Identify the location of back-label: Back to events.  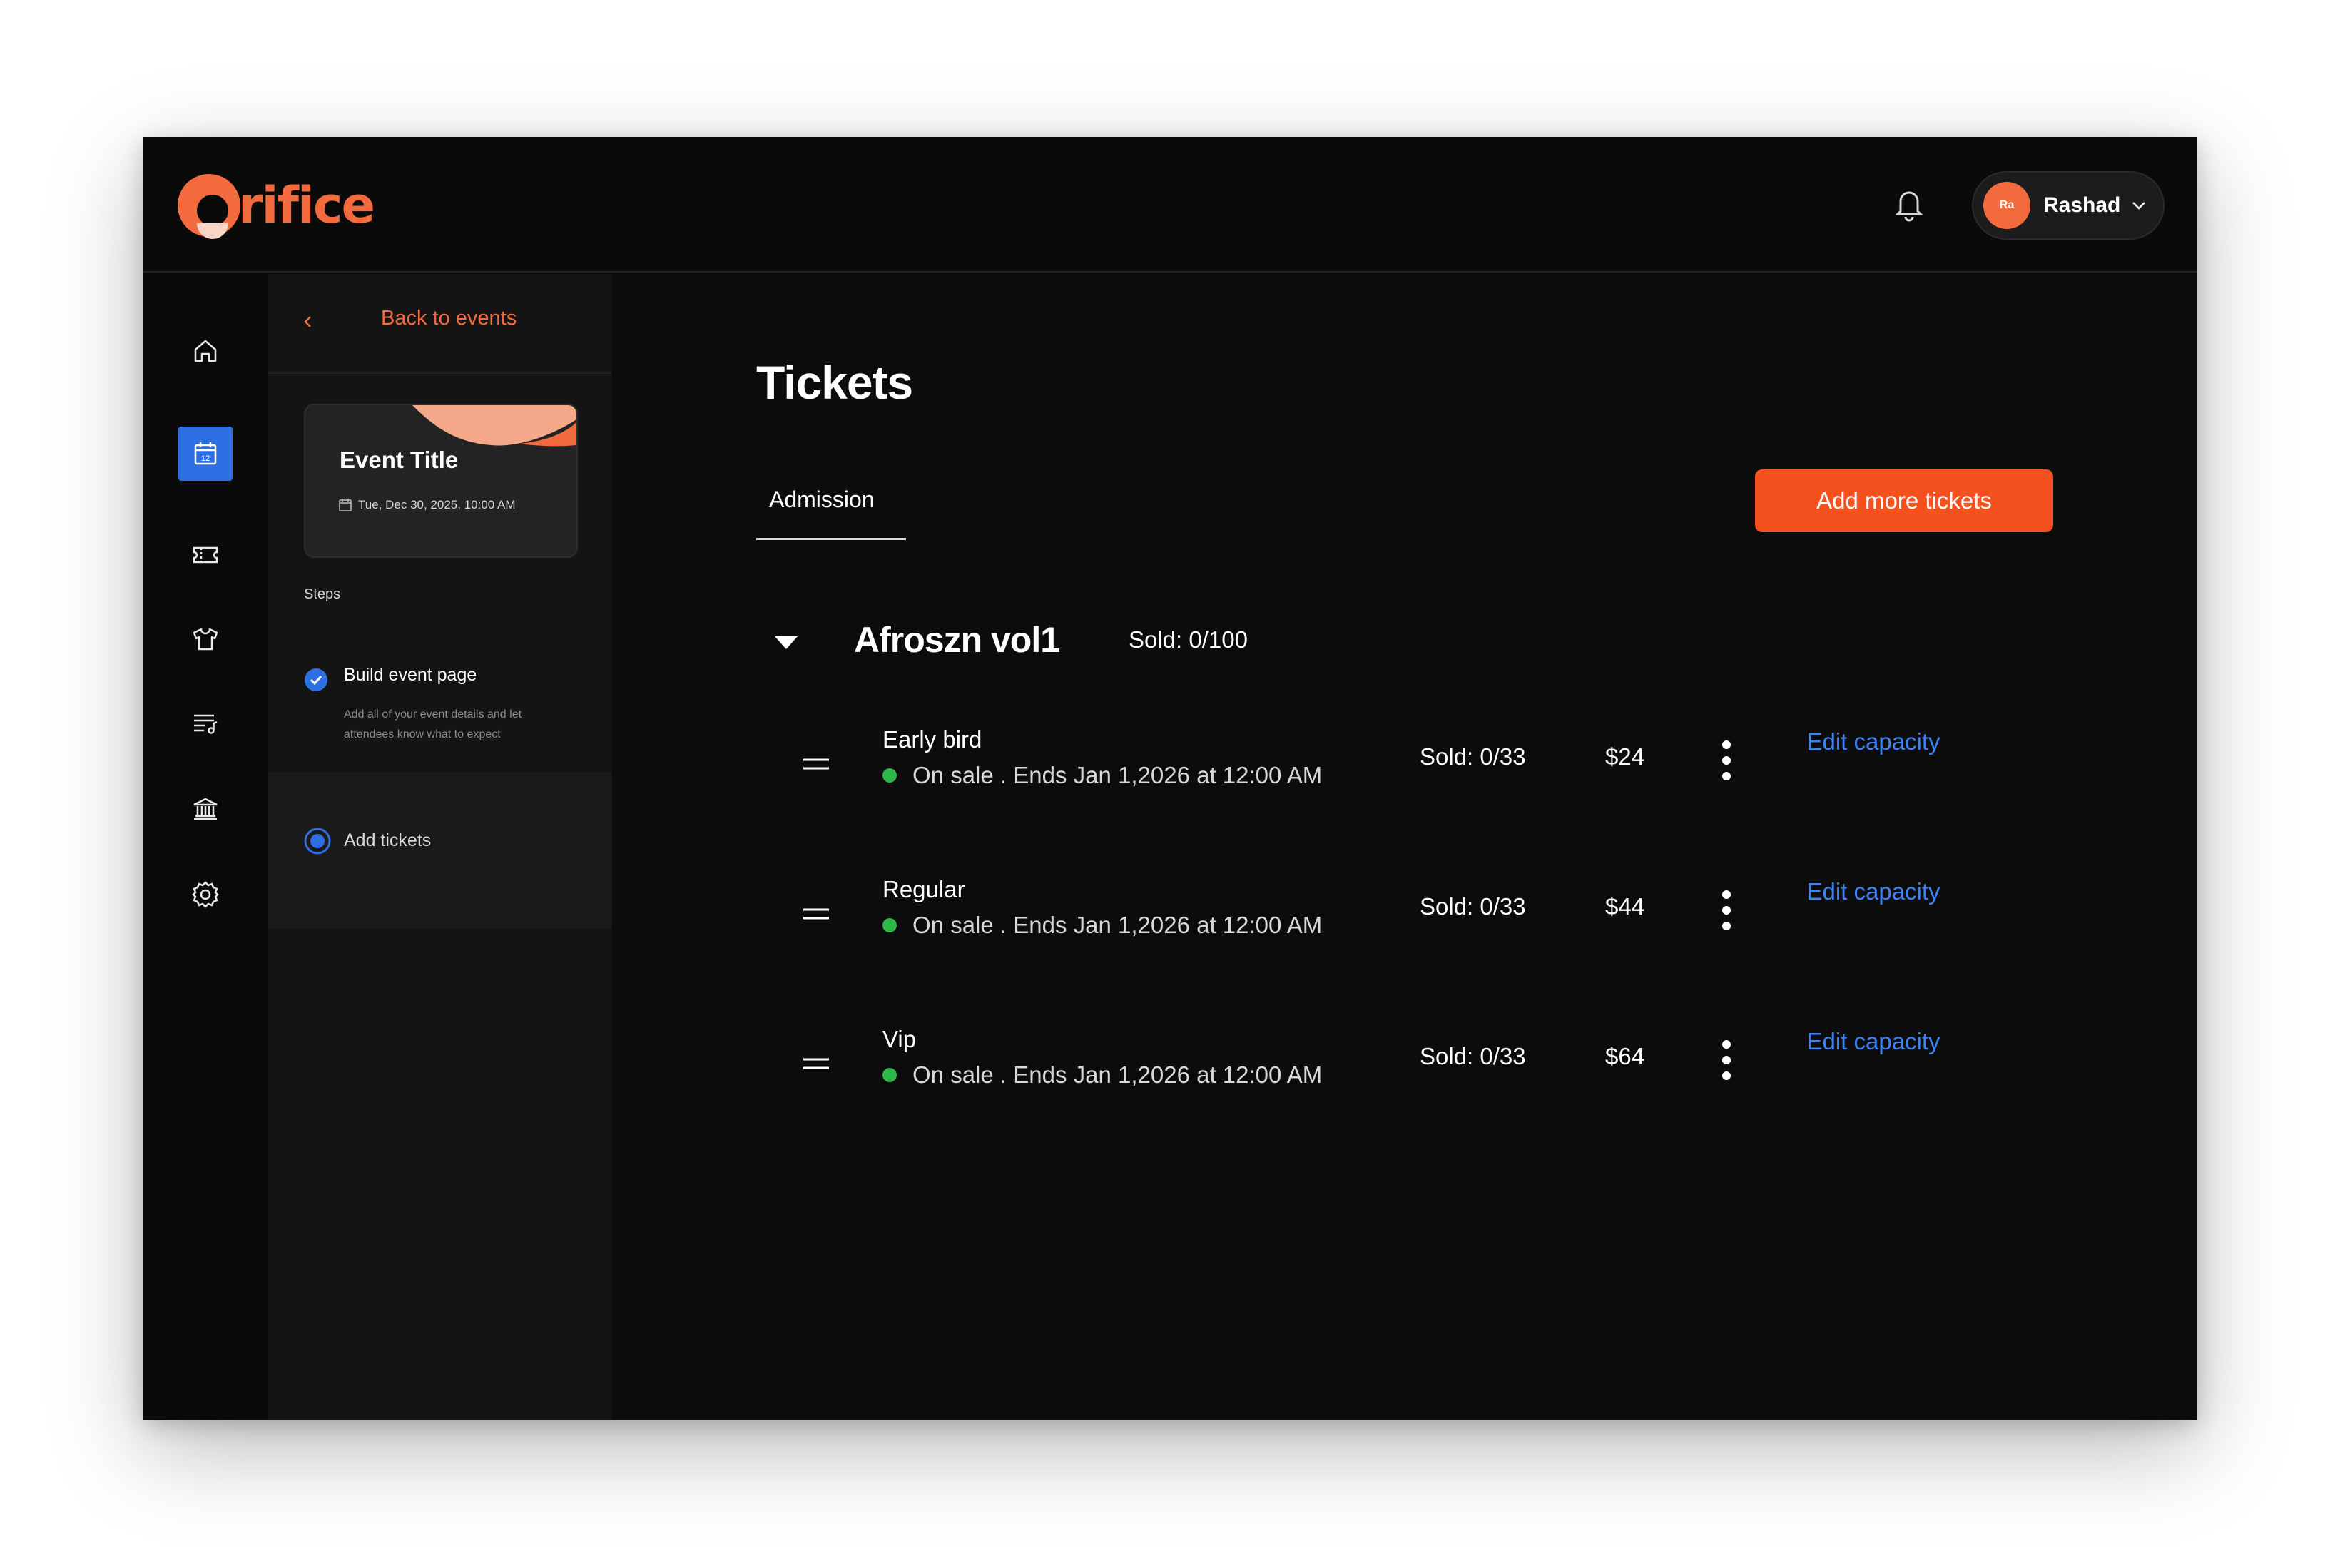
(449, 318).